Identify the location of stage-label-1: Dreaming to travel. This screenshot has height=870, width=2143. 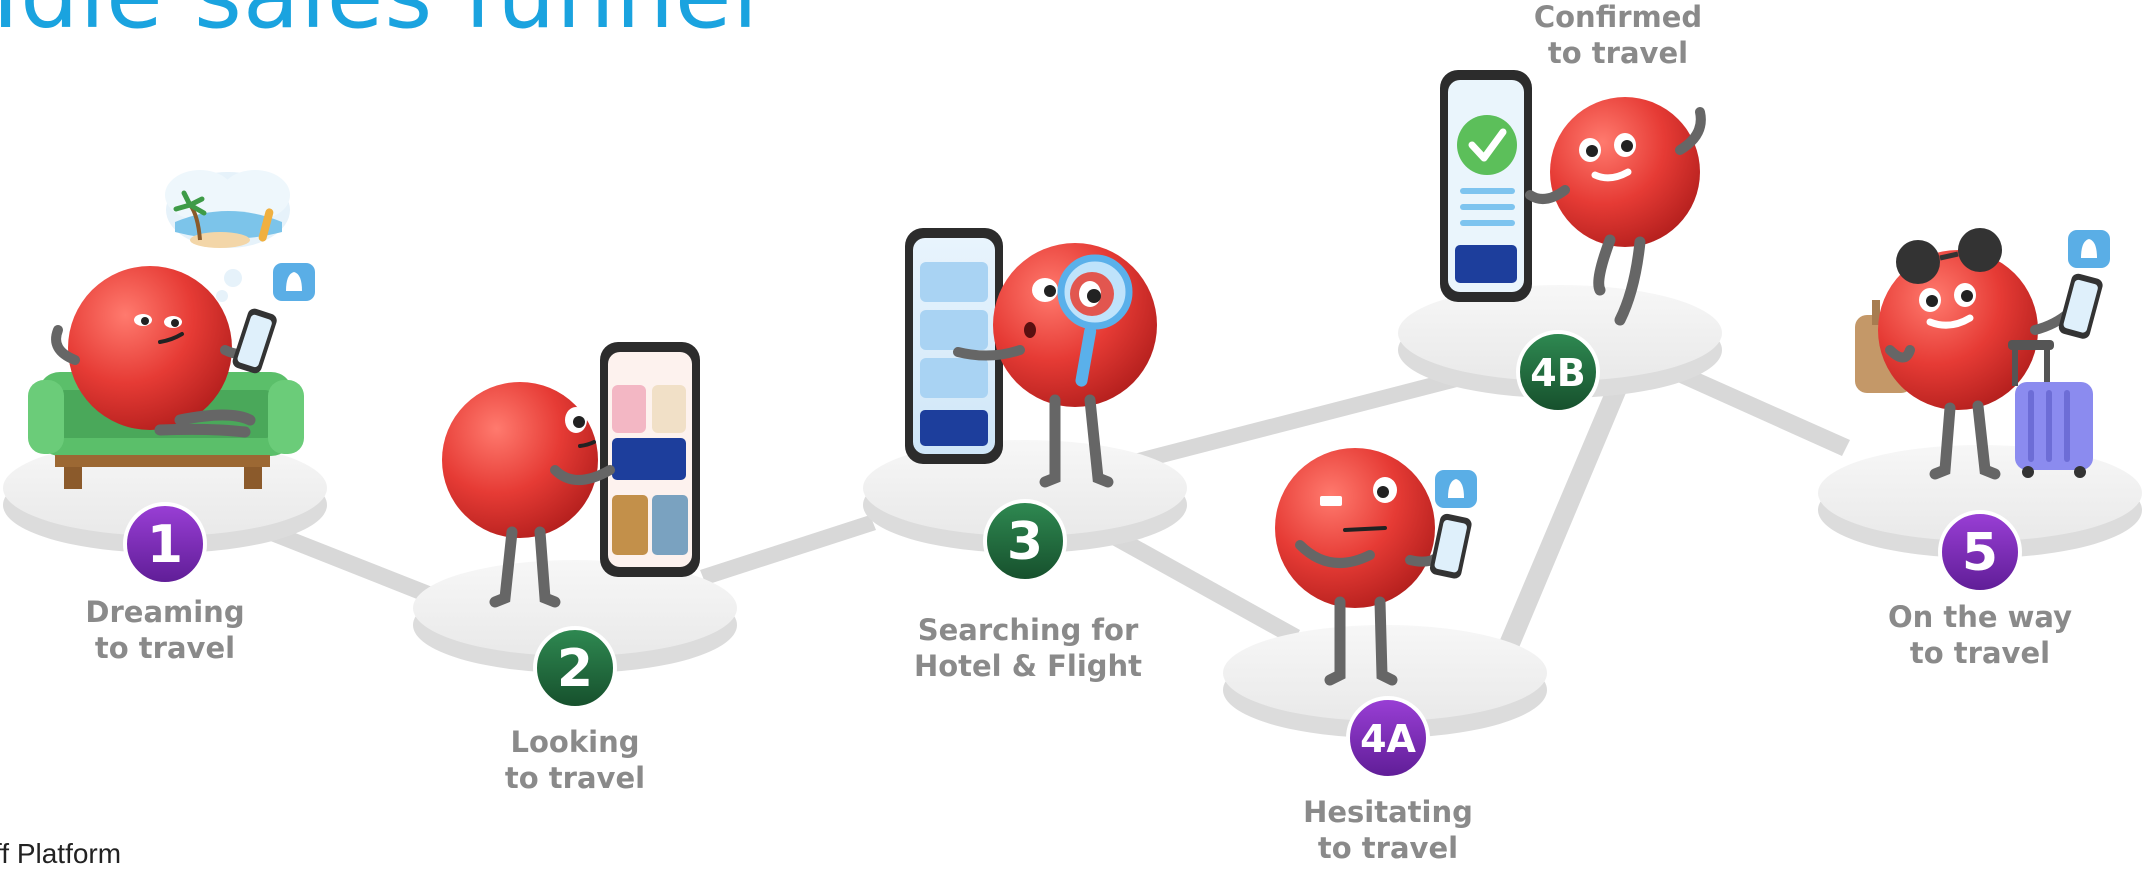
(165, 630).